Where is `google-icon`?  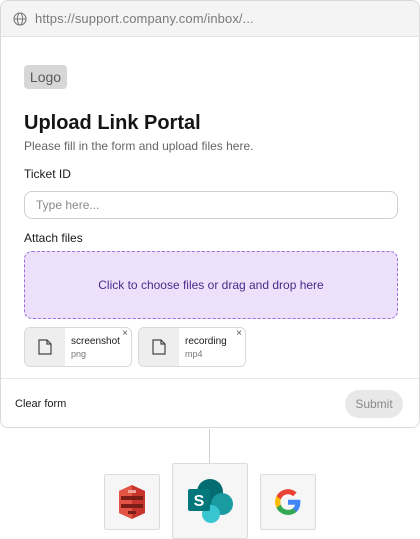 google-icon is located at coordinates (288, 502).